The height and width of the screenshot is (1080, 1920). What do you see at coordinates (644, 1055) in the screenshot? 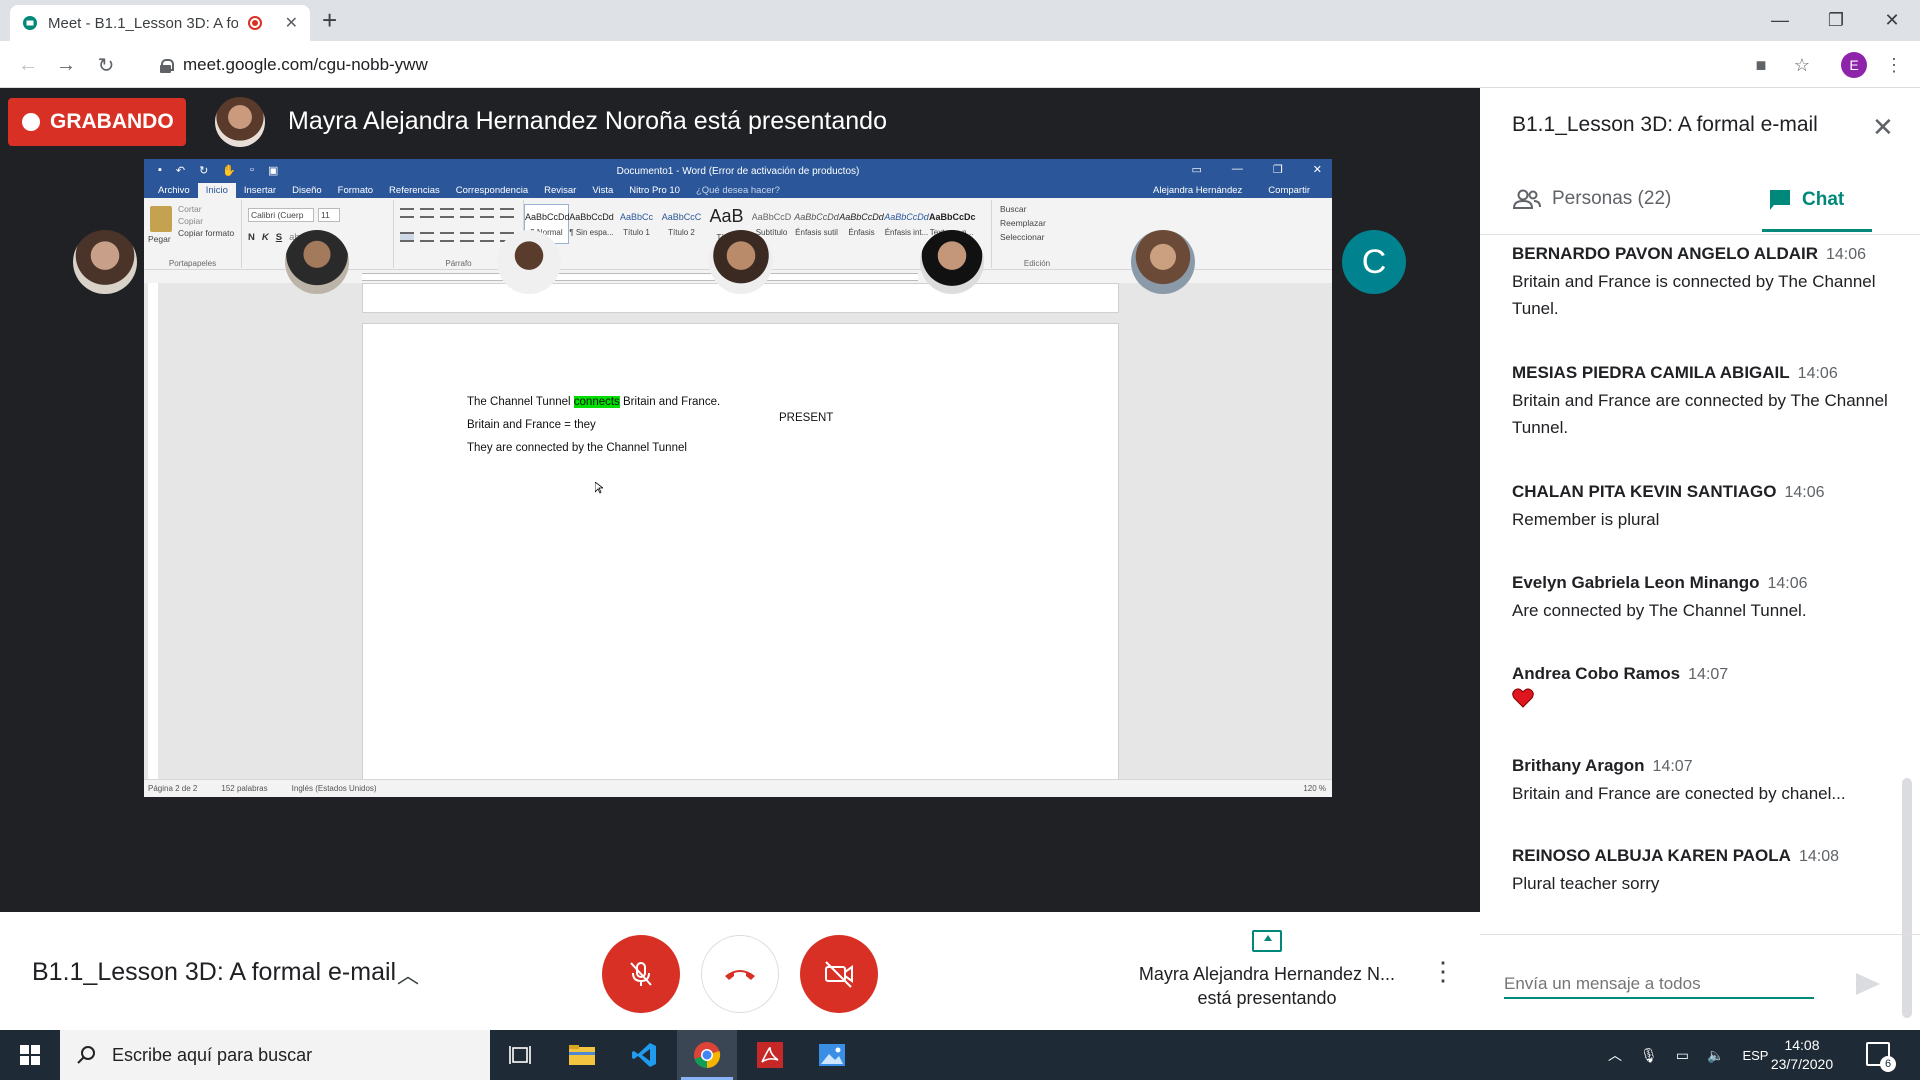
I see `taskbar-vscode` at bounding box center [644, 1055].